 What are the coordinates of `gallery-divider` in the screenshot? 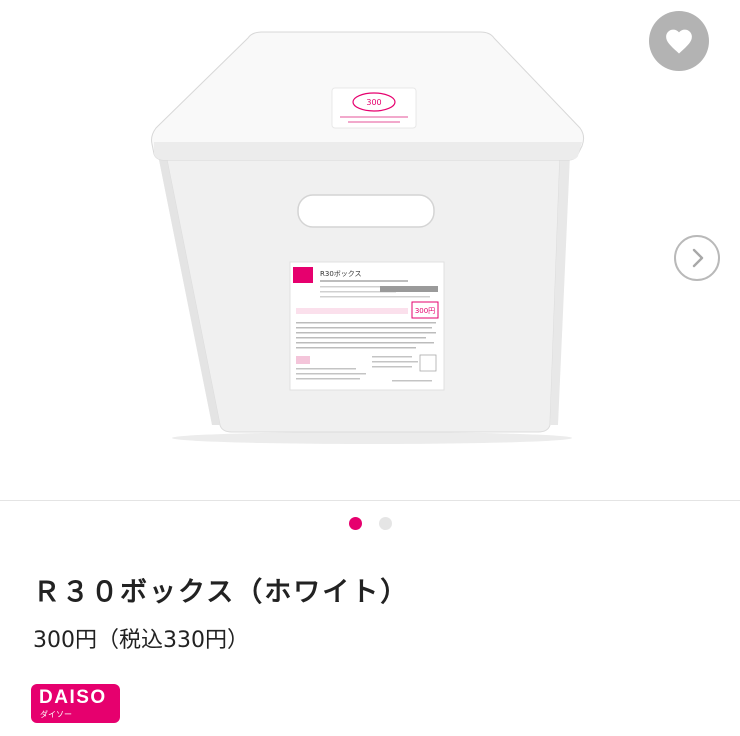 It's located at (370, 500).